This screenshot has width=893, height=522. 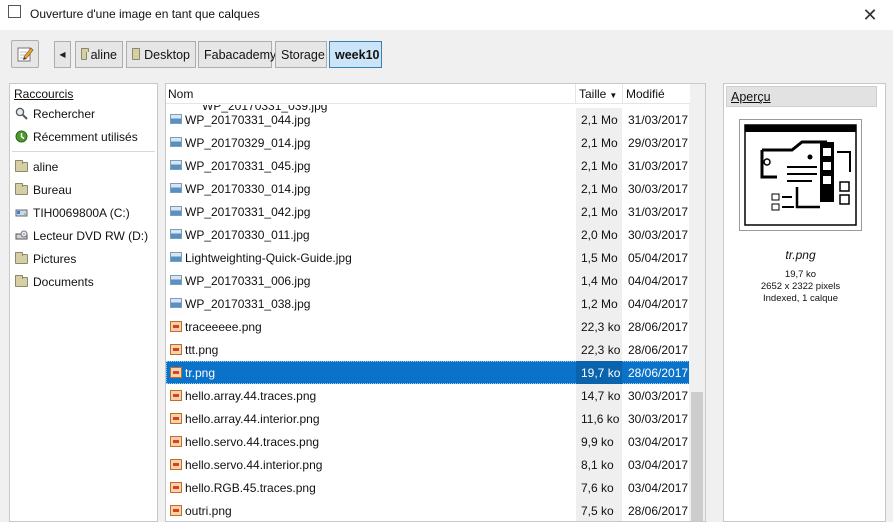 What do you see at coordinates (83, 212) in the screenshot?
I see `places-item-drive-c: TIH0069800A (C:)` at bounding box center [83, 212].